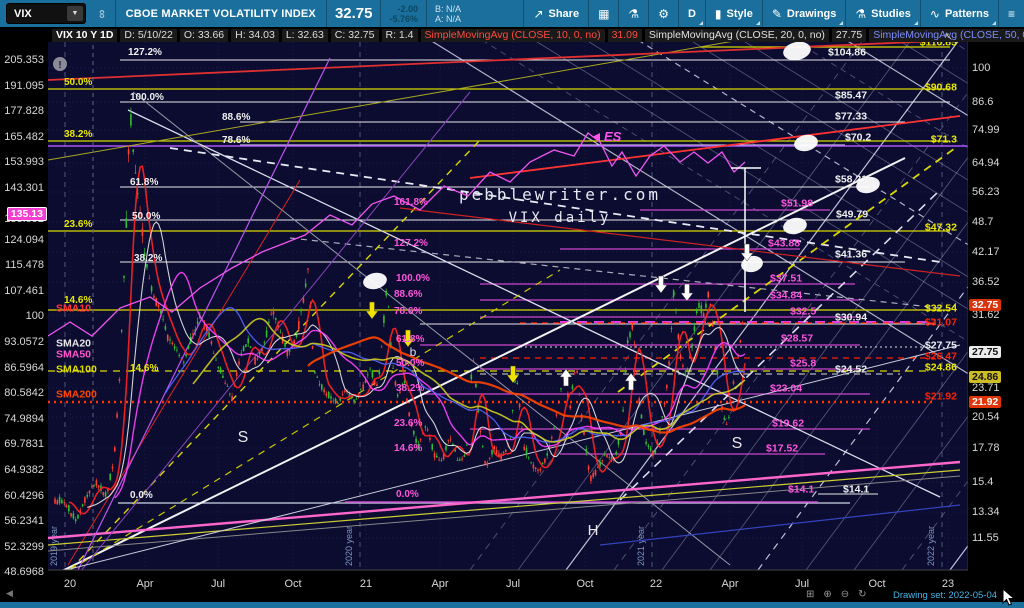 Image resolution: width=1024 pixels, height=608 pixels. What do you see at coordinates (941, 228) in the screenshot?
I see `price-level-label: $47.32` at bounding box center [941, 228].